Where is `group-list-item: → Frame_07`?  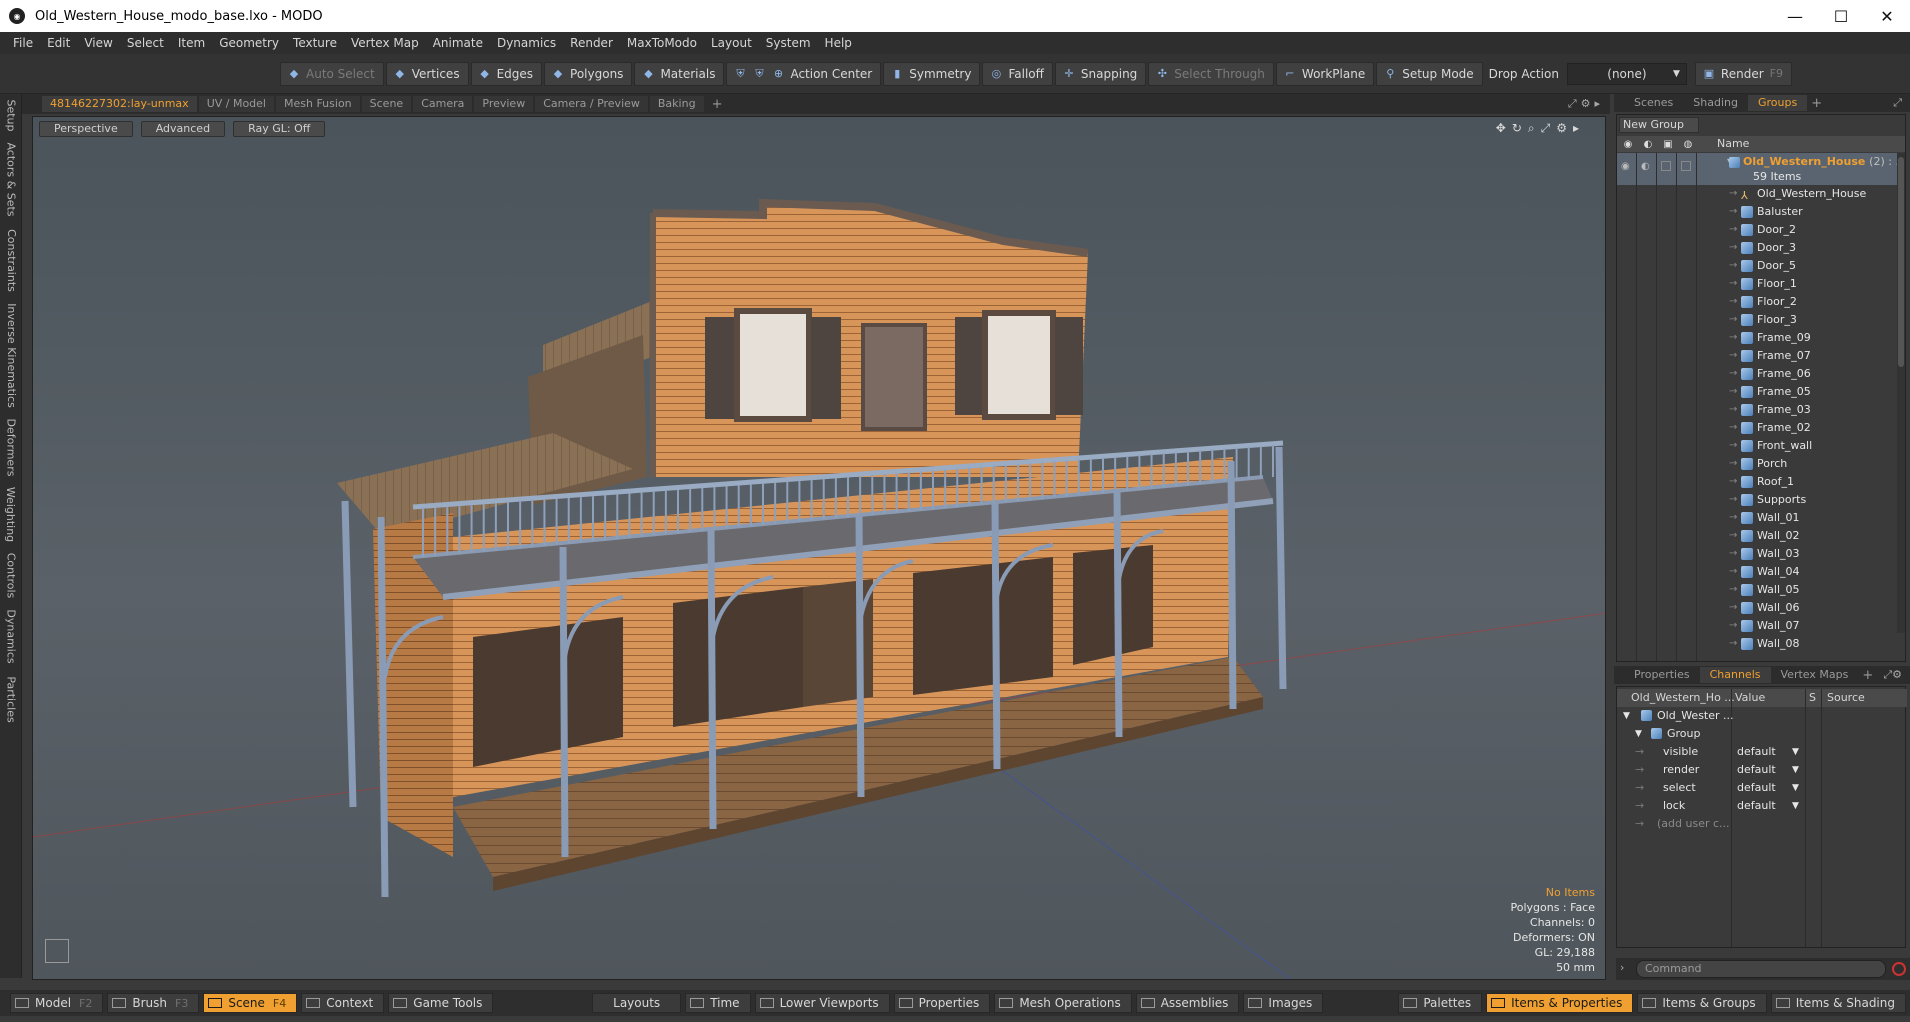 group-list-item: → Frame_07 is located at coordinates (1761, 356).